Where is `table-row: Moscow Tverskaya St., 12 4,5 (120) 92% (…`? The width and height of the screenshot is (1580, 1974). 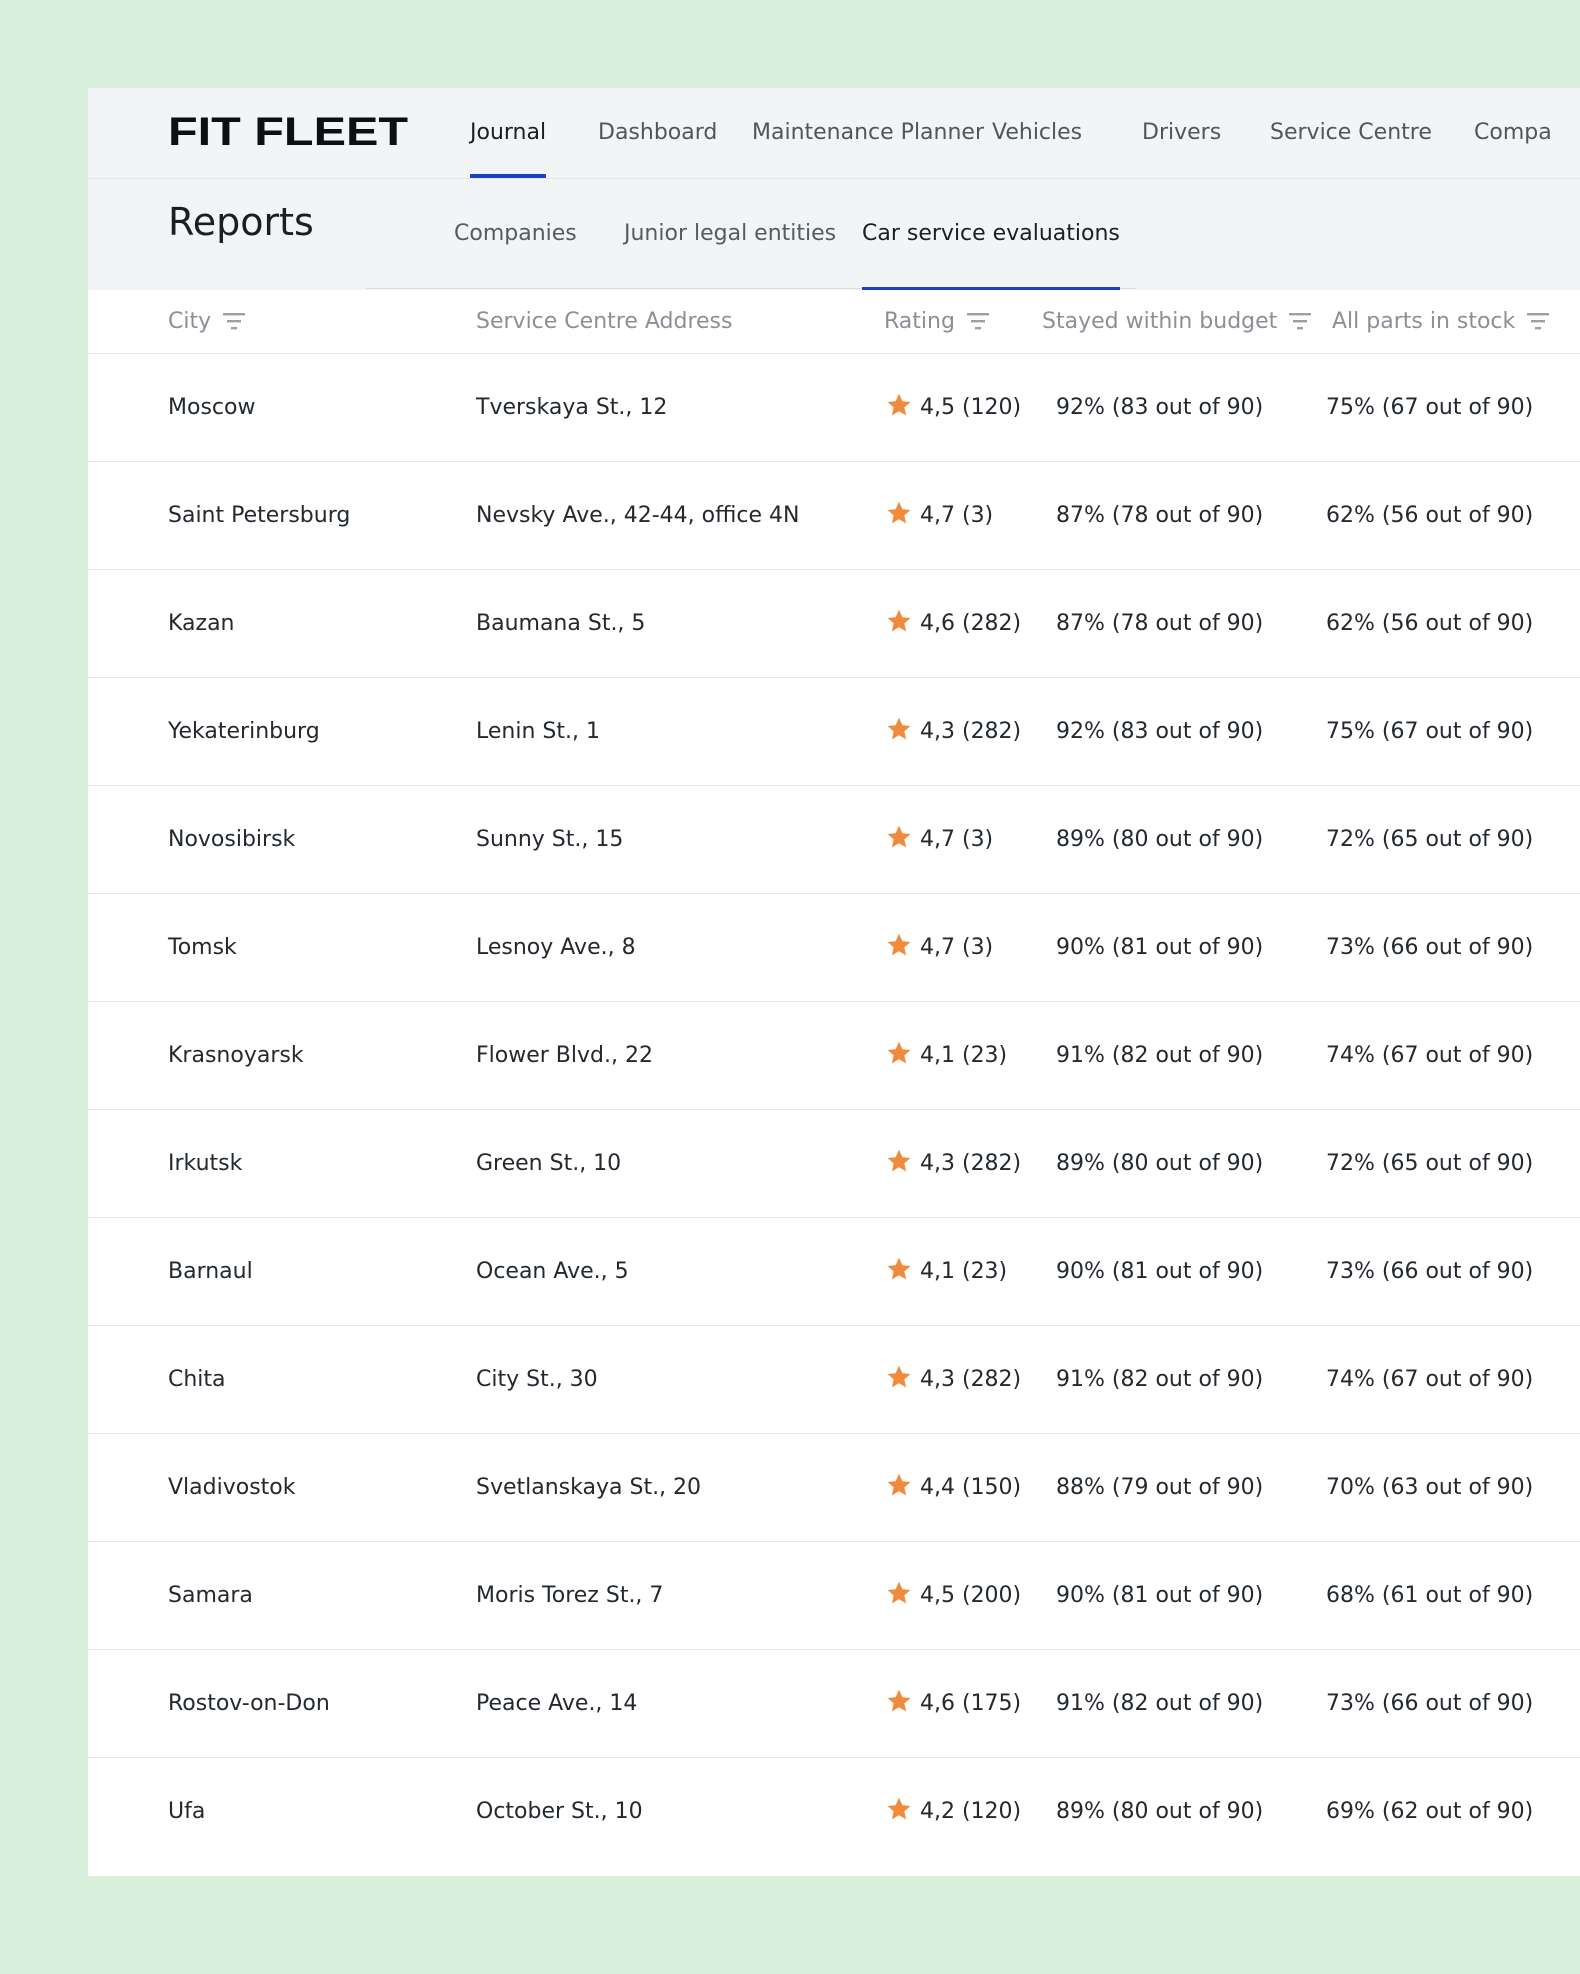
table-row: Moscow Tverskaya St., 12 4,5 (120) 92% (… is located at coordinates (834, 408).